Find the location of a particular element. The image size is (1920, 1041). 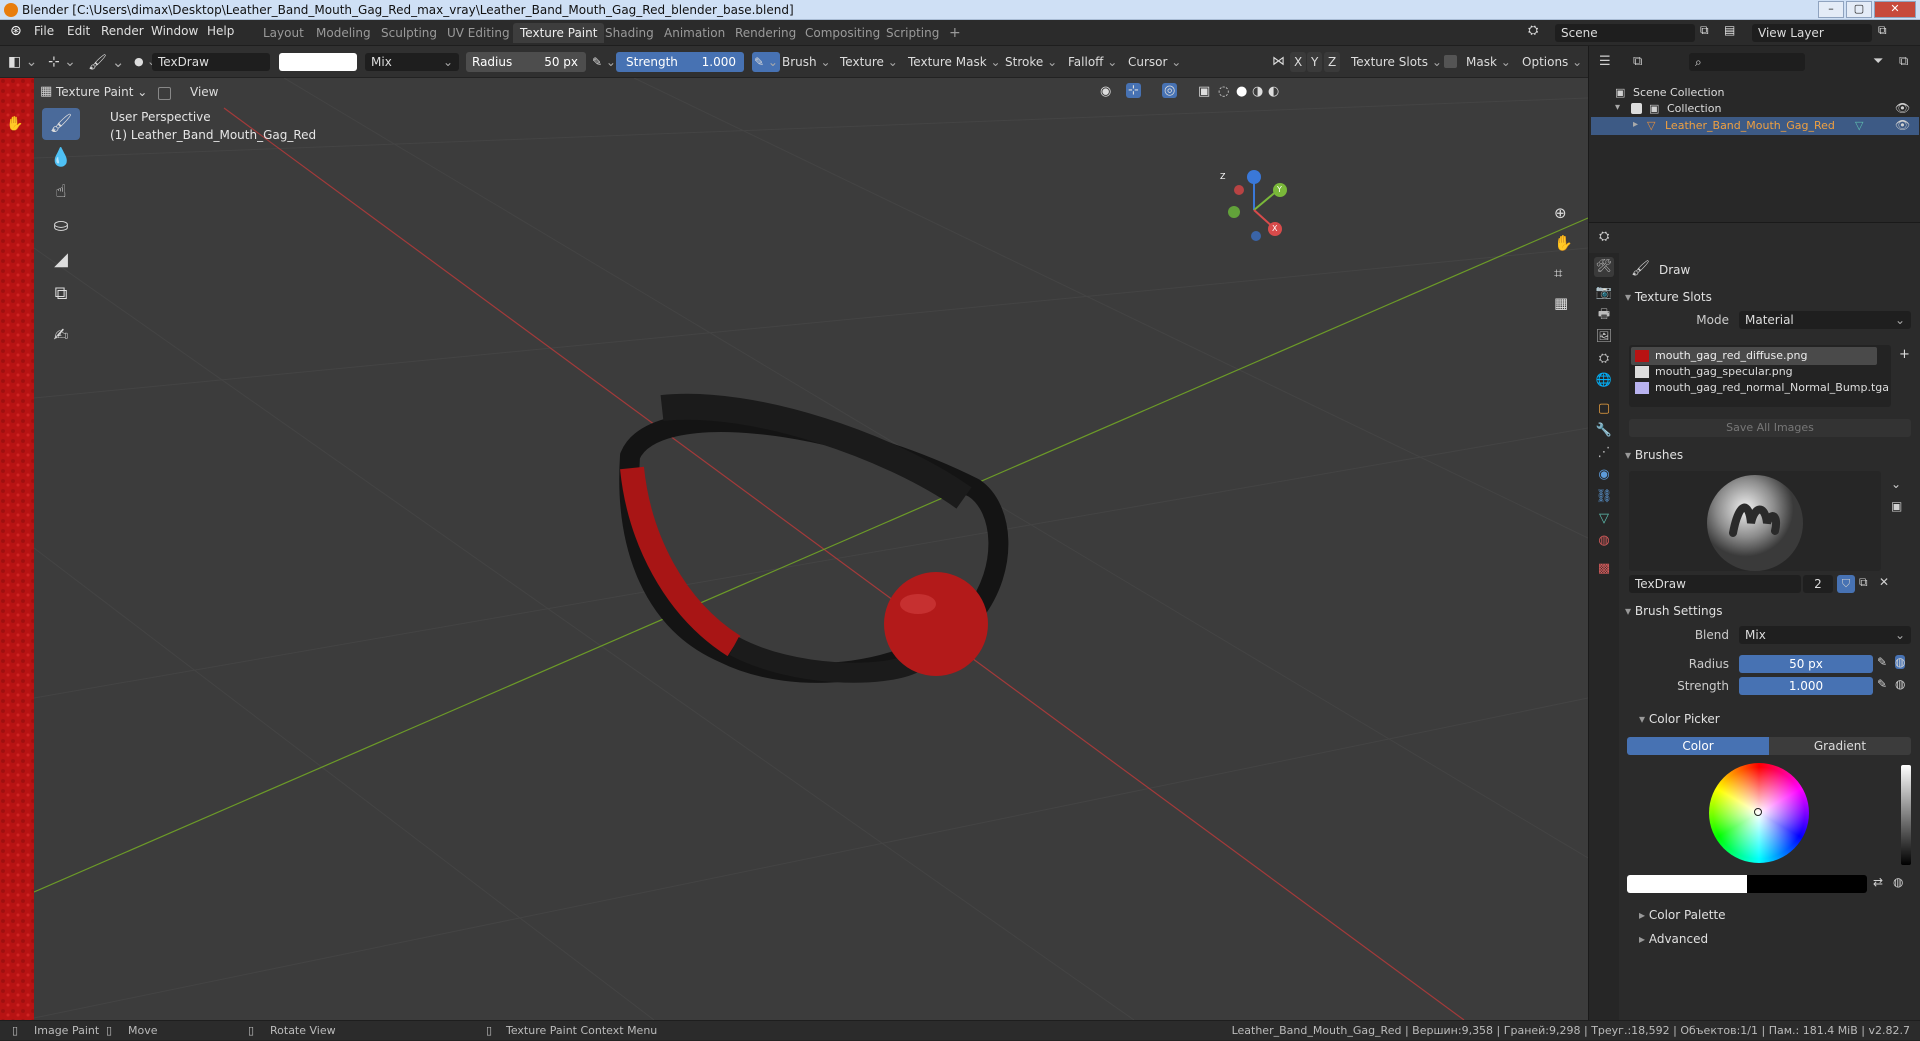

ortho-toggle-icon: ▦ is located at coordinates (1561, 303).